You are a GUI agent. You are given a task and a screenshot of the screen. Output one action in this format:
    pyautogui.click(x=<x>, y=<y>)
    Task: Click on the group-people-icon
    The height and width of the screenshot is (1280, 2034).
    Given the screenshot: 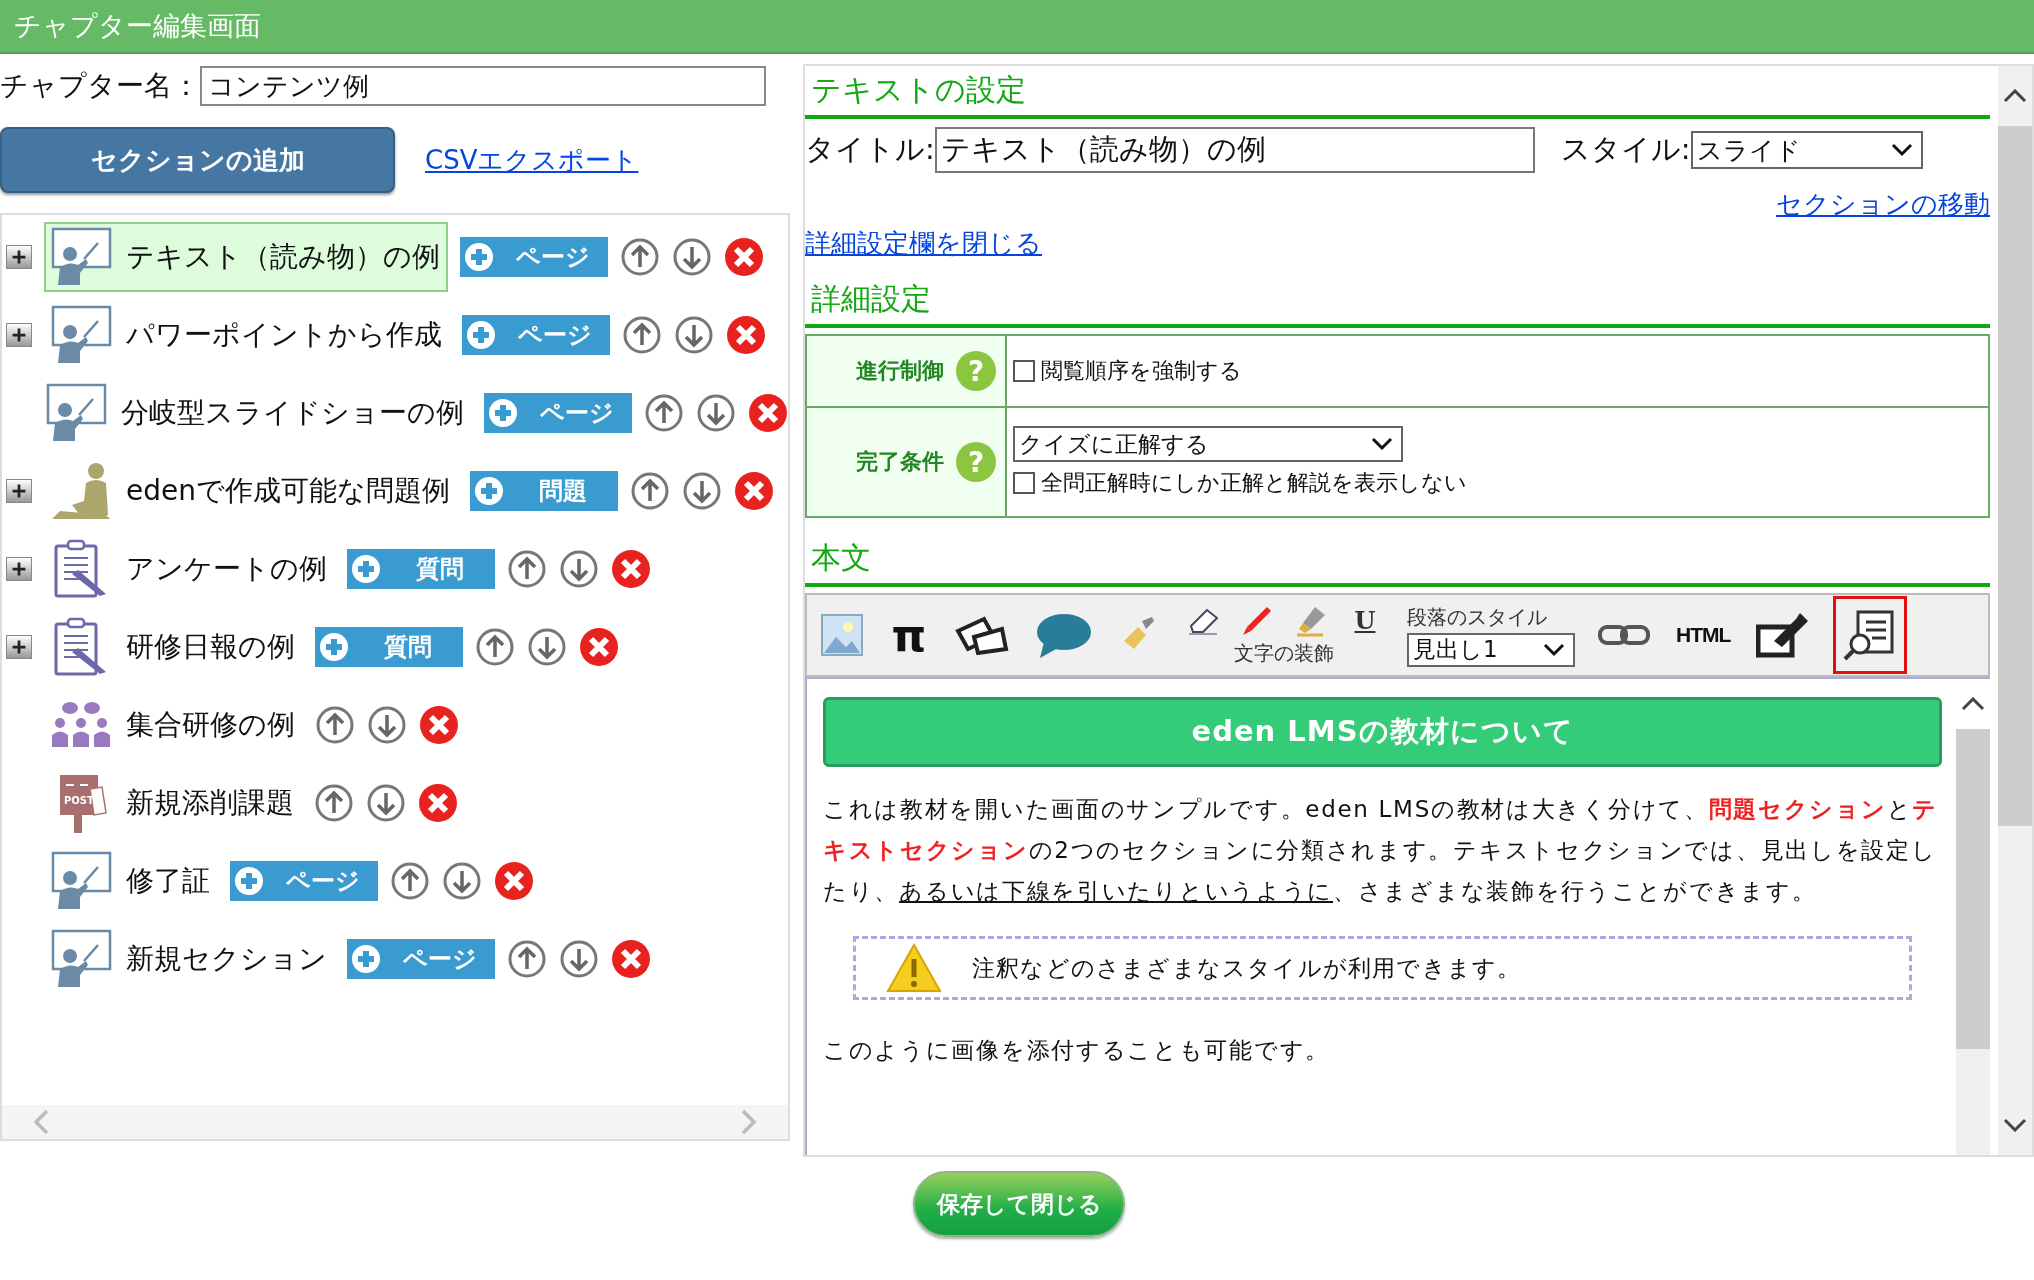 What is the action you would take?
    pyautogui.click(x=81, y=725)
    